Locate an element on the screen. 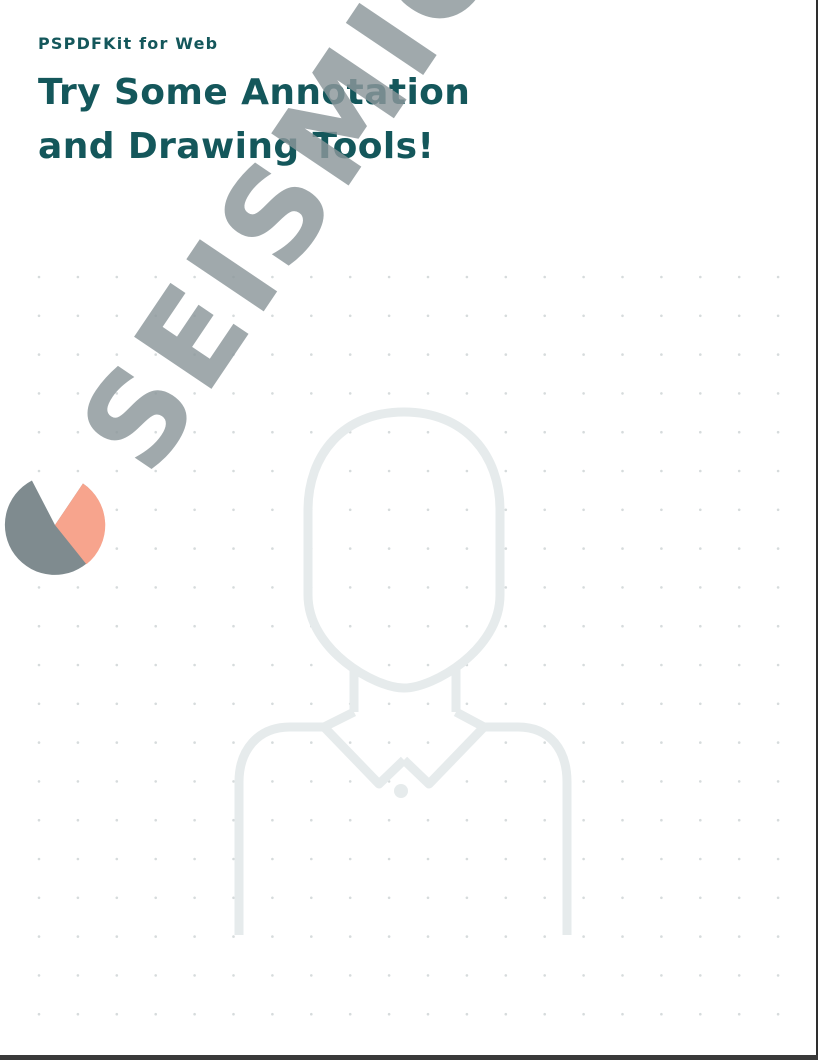 The width and height of the screenshot is (818, 1060). viewer-edge-bottom is located at coordinates (409, 1057).